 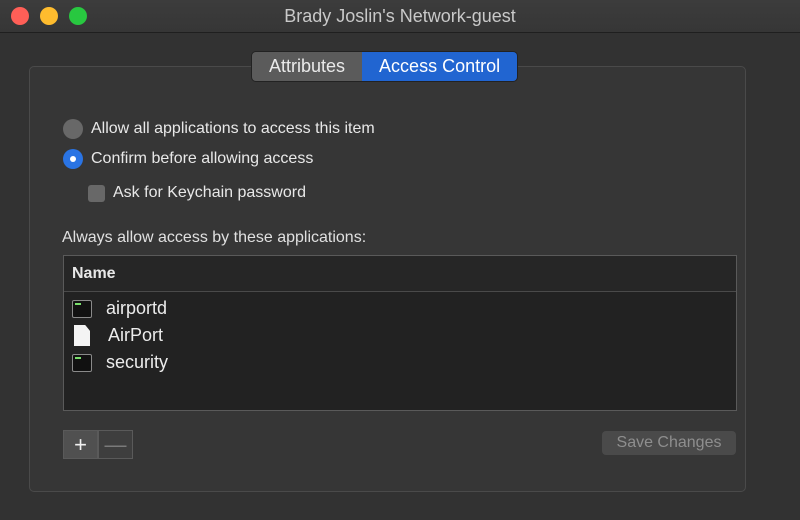 I want to click on list-item: AirPort, so click(x=400, y=335).